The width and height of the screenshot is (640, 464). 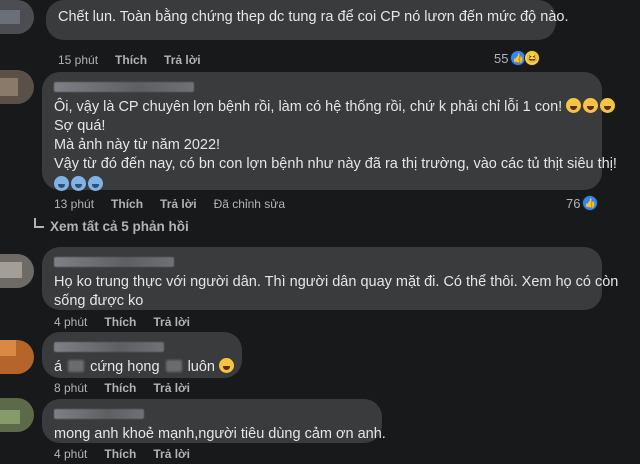 What do you see at coordinates (99, 301) in the screenshot?
I see `comment-line: sống được ko` at bounding box center [99, 301].